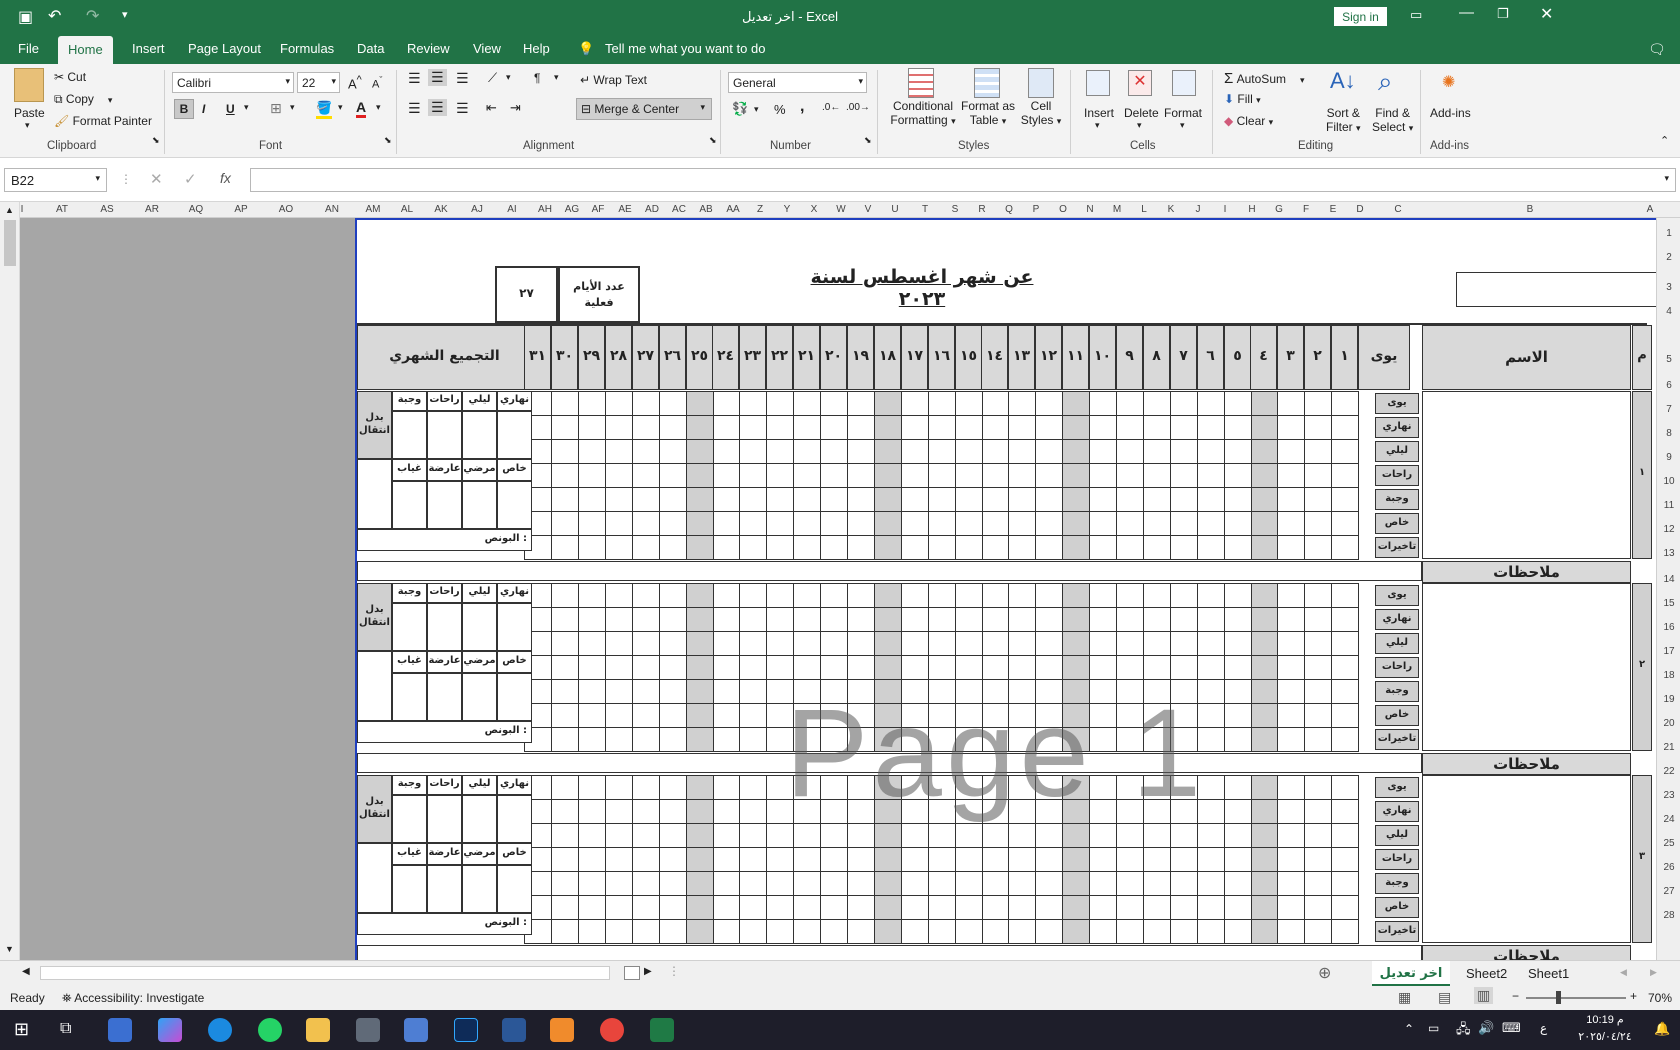 Image resolution: width=1680 pixels, height=1050 pixels. Describe the element at coordinates (1668, 651) in the screenshot. I see `row-header: 17` at that location.